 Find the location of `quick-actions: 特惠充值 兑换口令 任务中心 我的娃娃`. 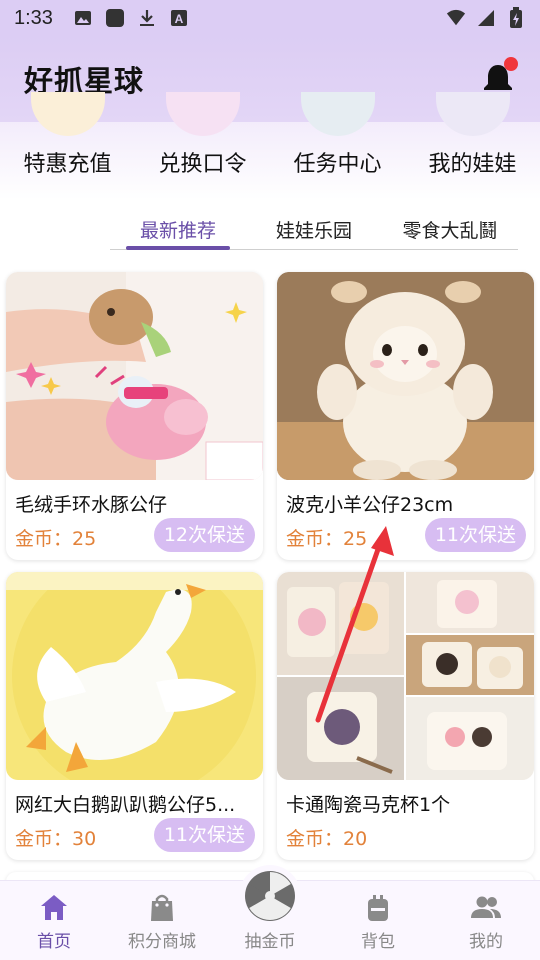

quick-actions: 特惠充值 兑换口令 任务中心 我的娃娃 is located at coordinates (270, 146).